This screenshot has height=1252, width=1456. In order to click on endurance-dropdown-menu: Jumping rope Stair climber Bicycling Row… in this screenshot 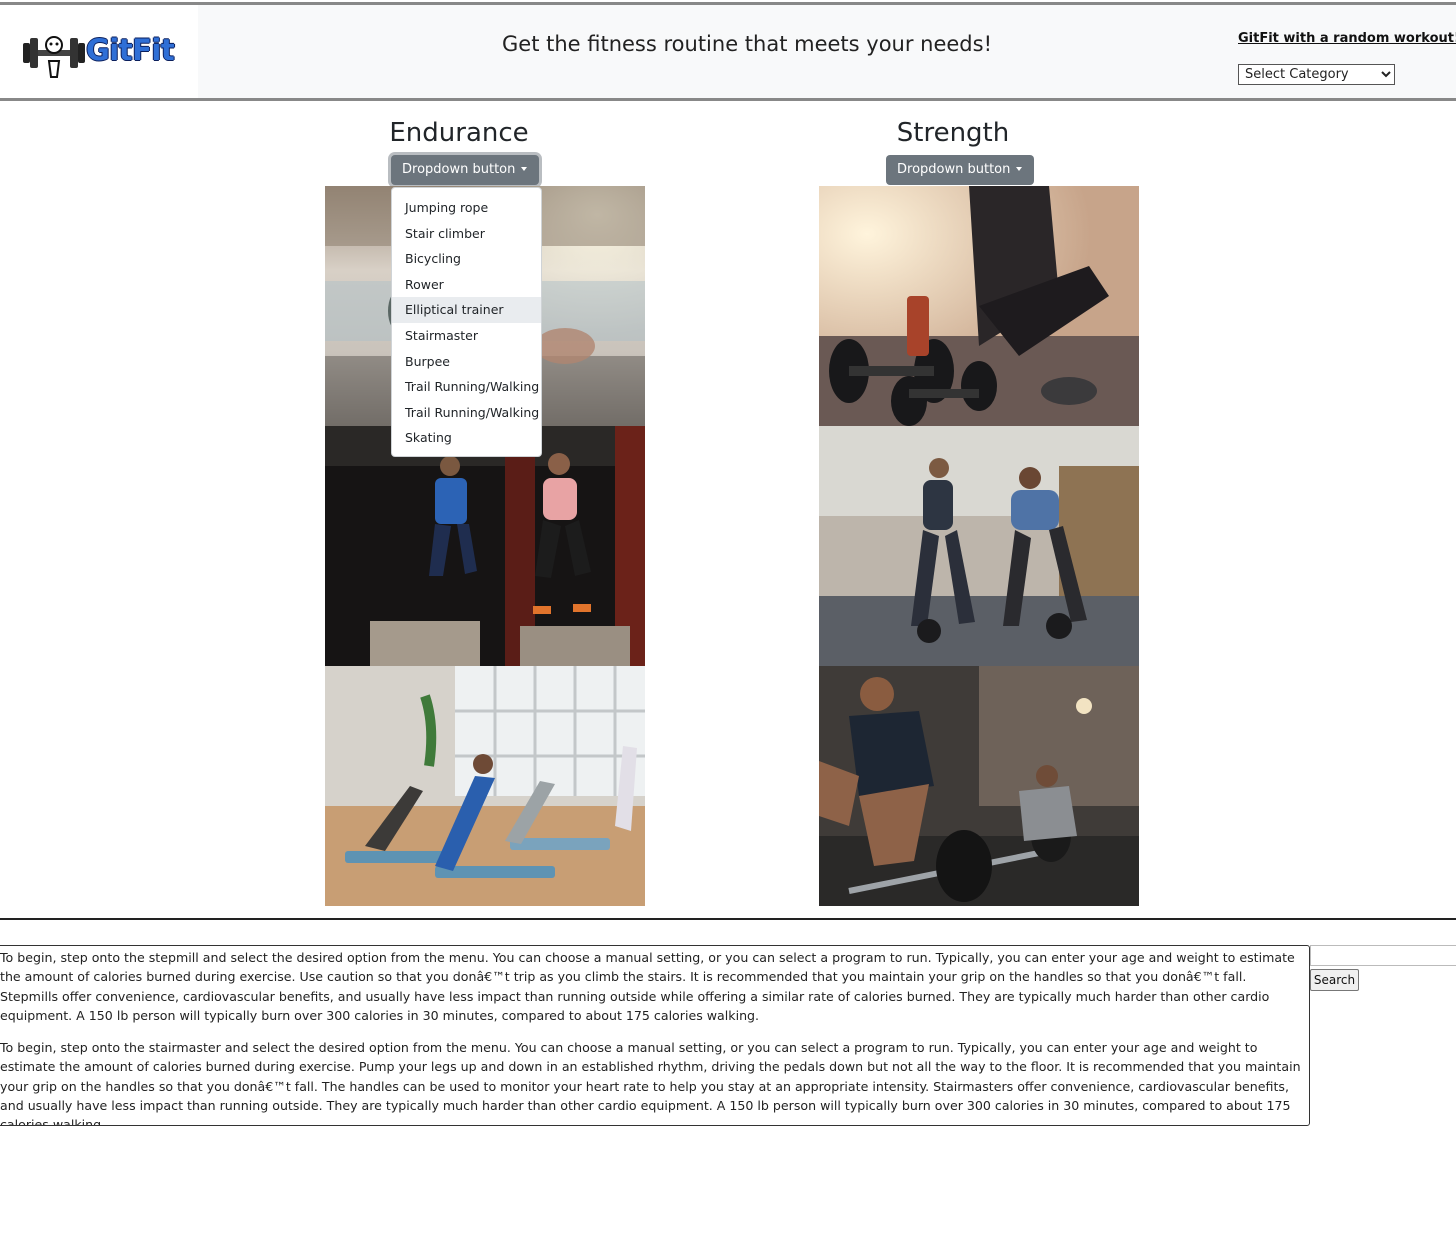, I will do `click(466, 322)`.